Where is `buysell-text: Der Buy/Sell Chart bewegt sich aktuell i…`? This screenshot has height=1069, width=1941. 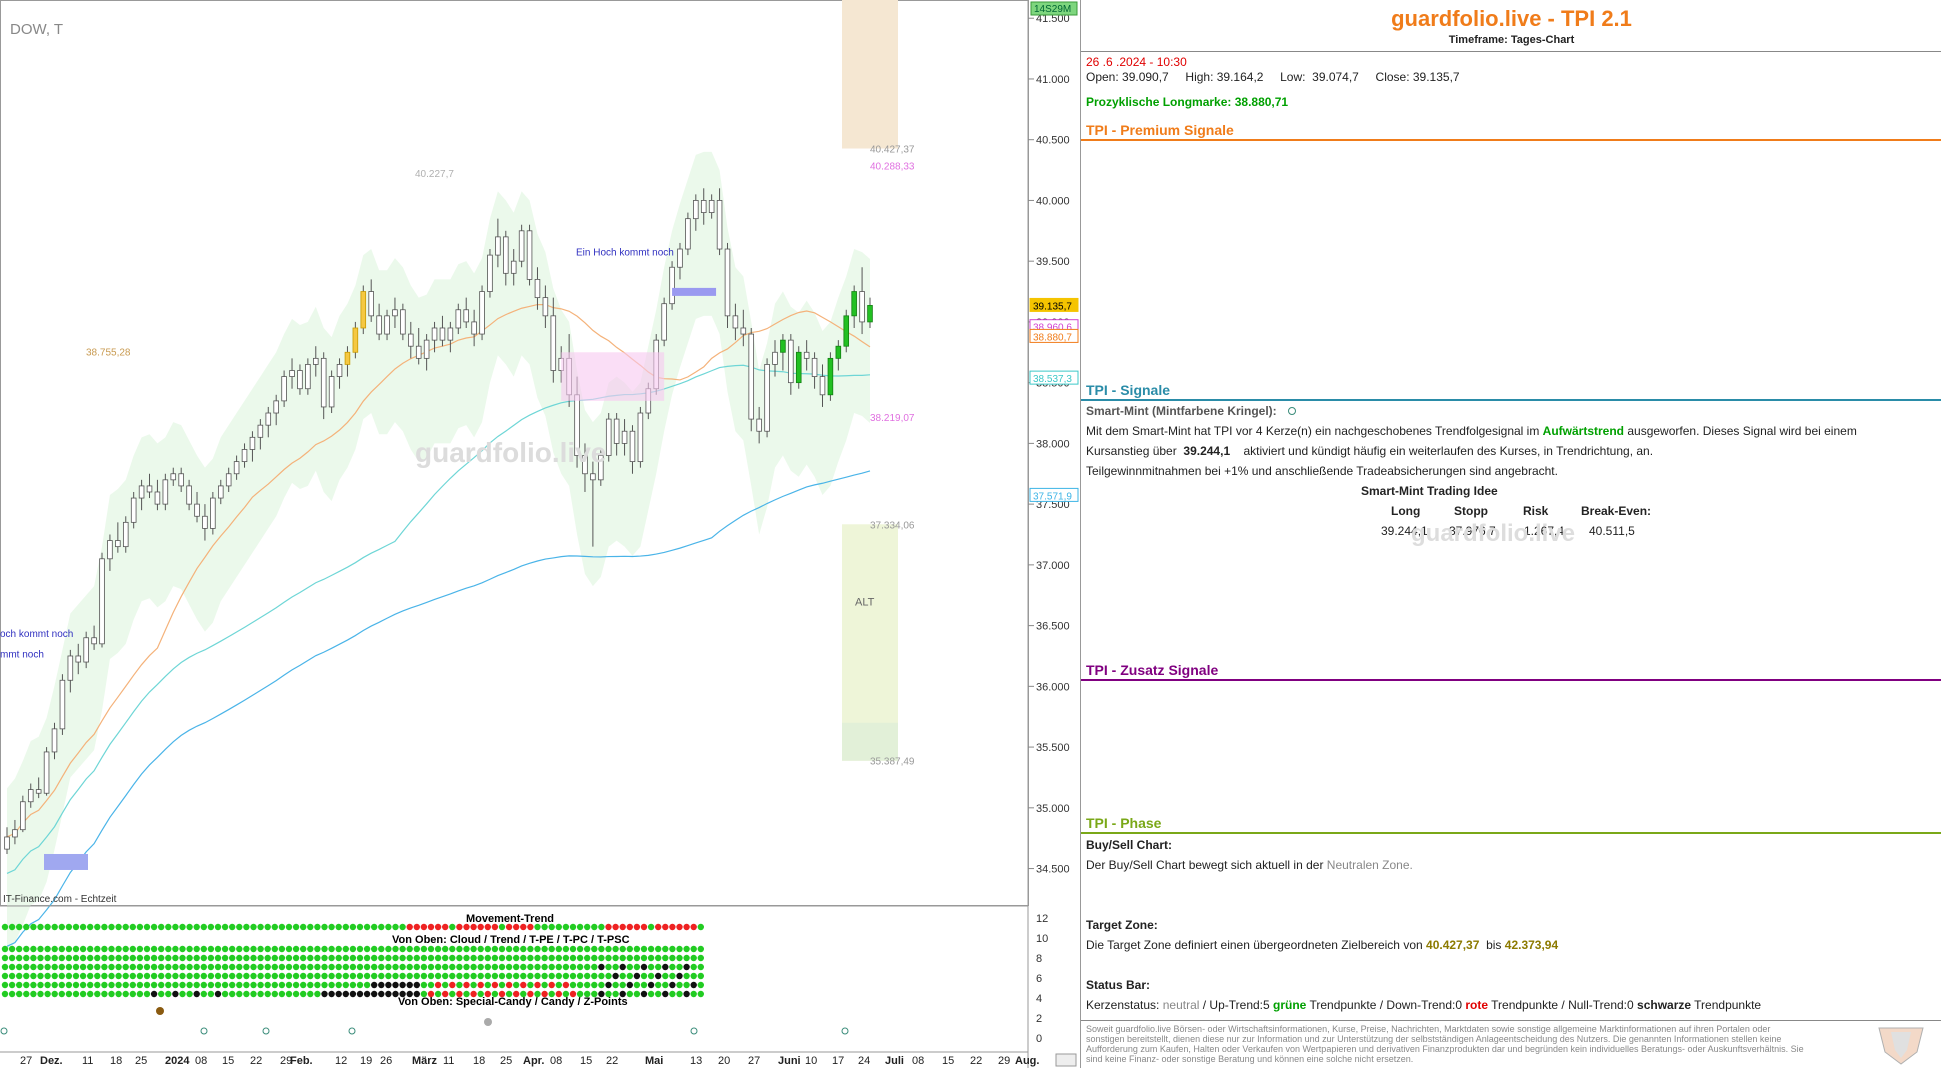 buysell-text: Der Buy/Sell Chart bewegt sich aktuell i… is located at coordinates (1249, 865).